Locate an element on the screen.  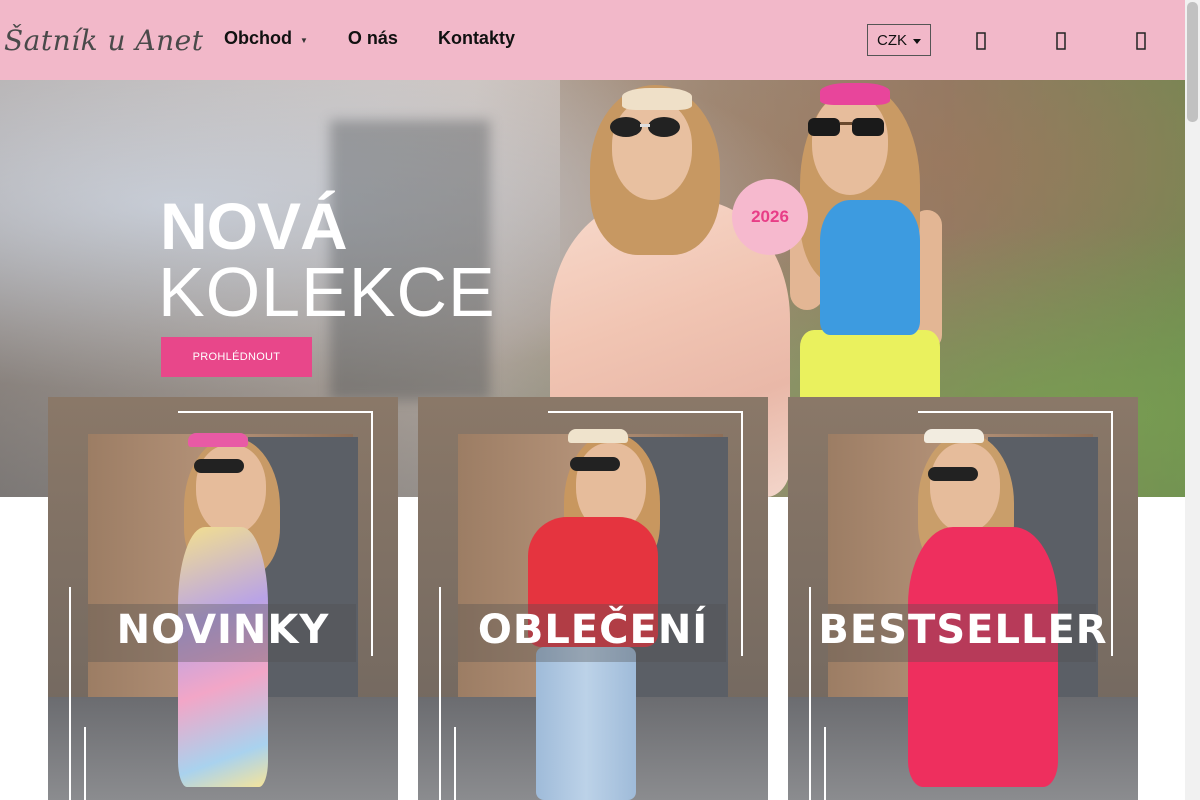
hero-model-right-top is located at coordinates (870, 267).